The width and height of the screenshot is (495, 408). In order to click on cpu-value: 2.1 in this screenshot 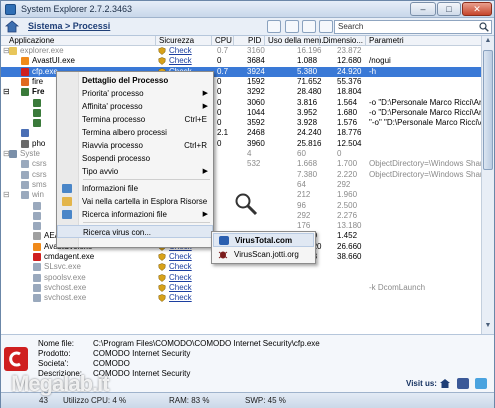, I will do `click(223, 133)`.